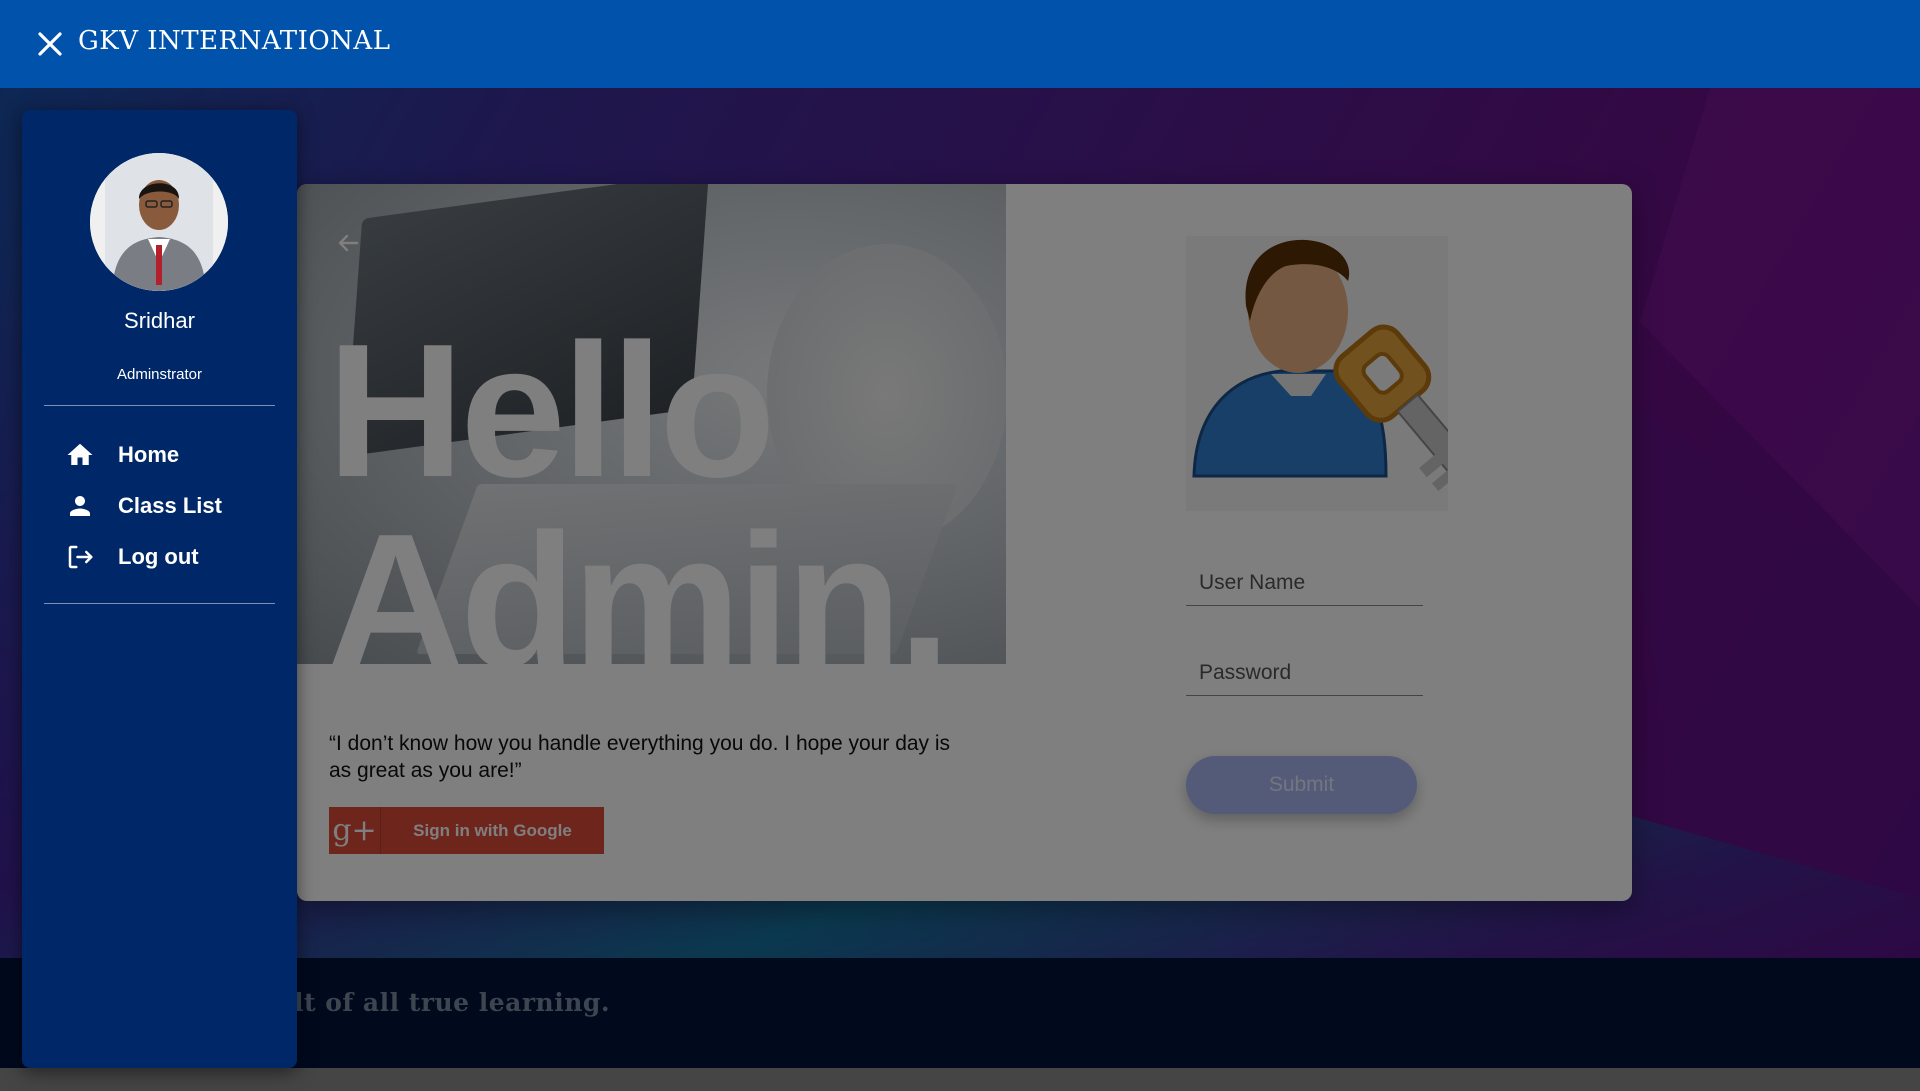  I want to click on close-icon, so click(50, 44).